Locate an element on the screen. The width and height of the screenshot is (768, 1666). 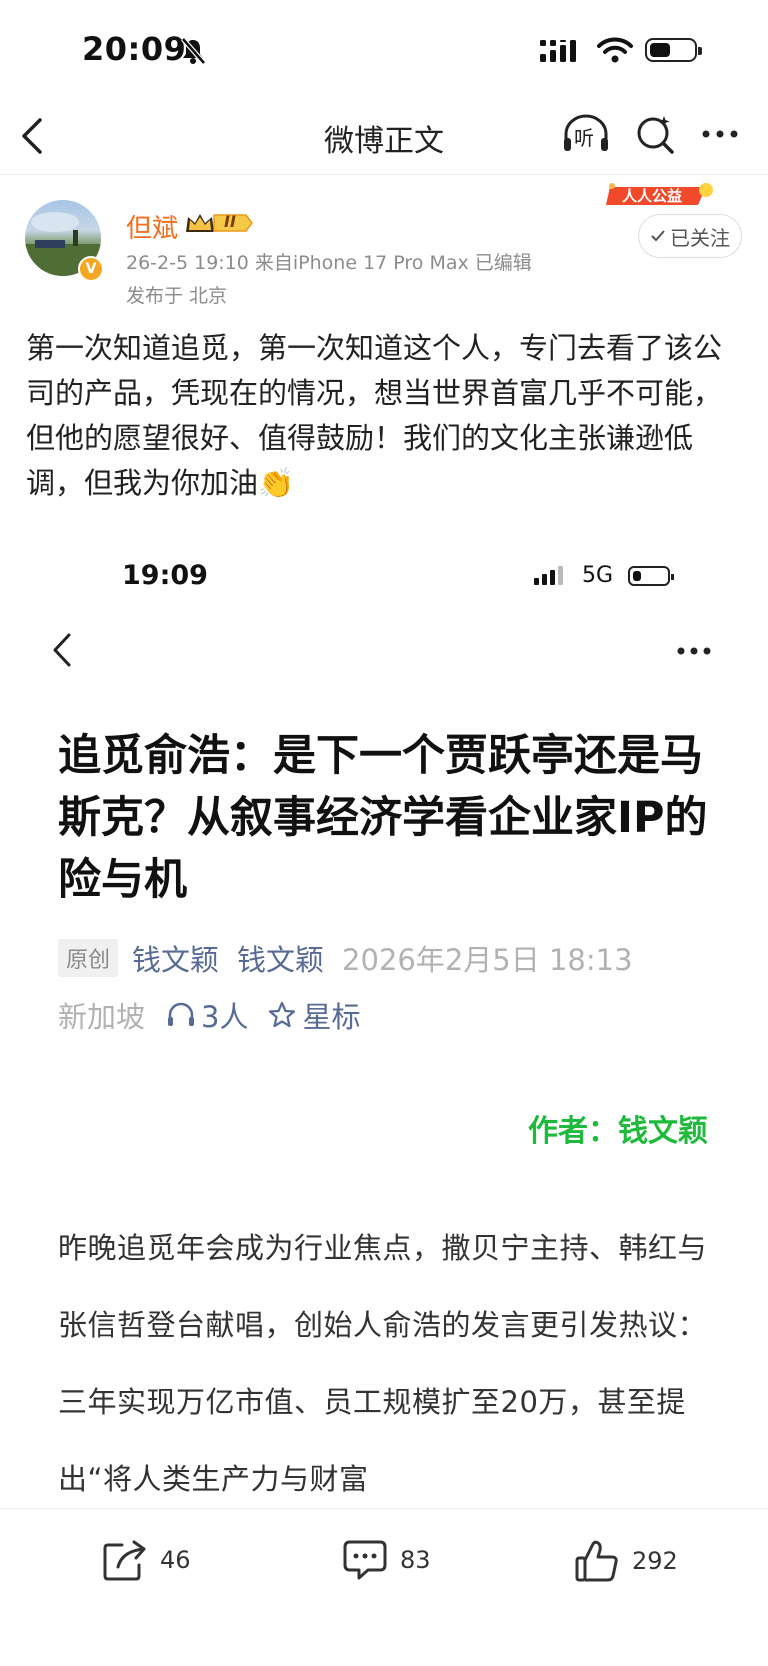
embedded-back-icon is located at coordinates (62, 650).